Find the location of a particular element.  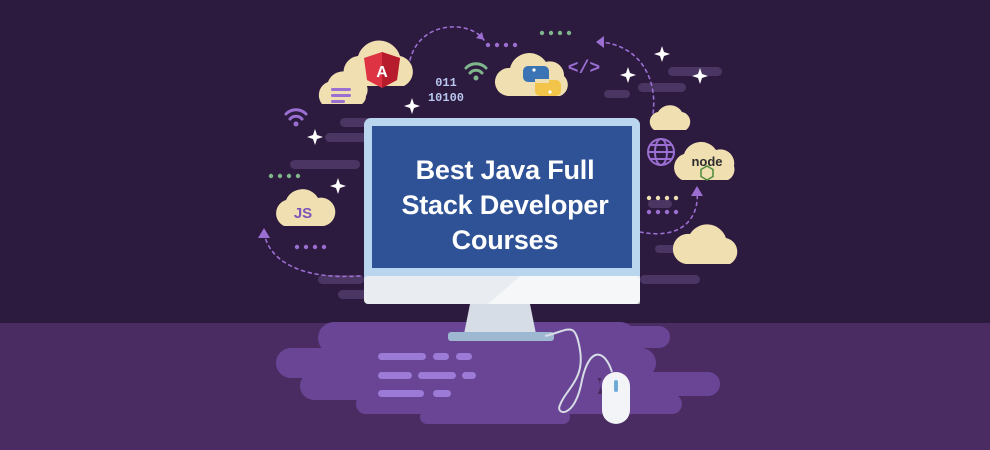

angular-badge: A is located at coordinates (382, 72).